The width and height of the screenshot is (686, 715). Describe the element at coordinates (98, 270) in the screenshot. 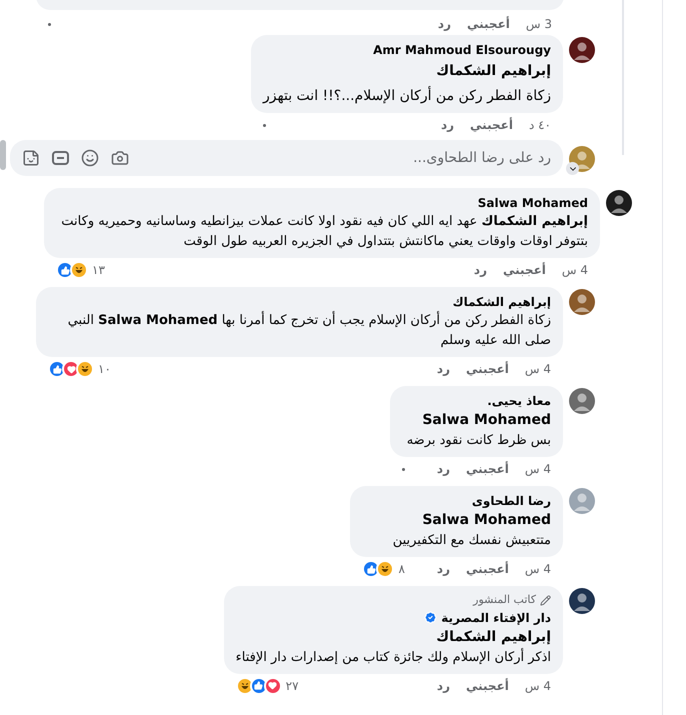

I see `reaction-count: ١٣` at that location.